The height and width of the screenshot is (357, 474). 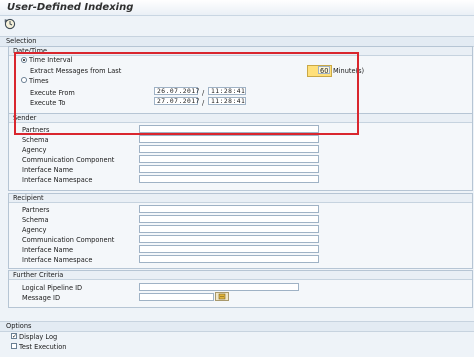 What do you see at coordinates (240, 275) in the screenshot?
I see `further-criteria-group-title: Further Criteria` at bounding box center [240, 275].